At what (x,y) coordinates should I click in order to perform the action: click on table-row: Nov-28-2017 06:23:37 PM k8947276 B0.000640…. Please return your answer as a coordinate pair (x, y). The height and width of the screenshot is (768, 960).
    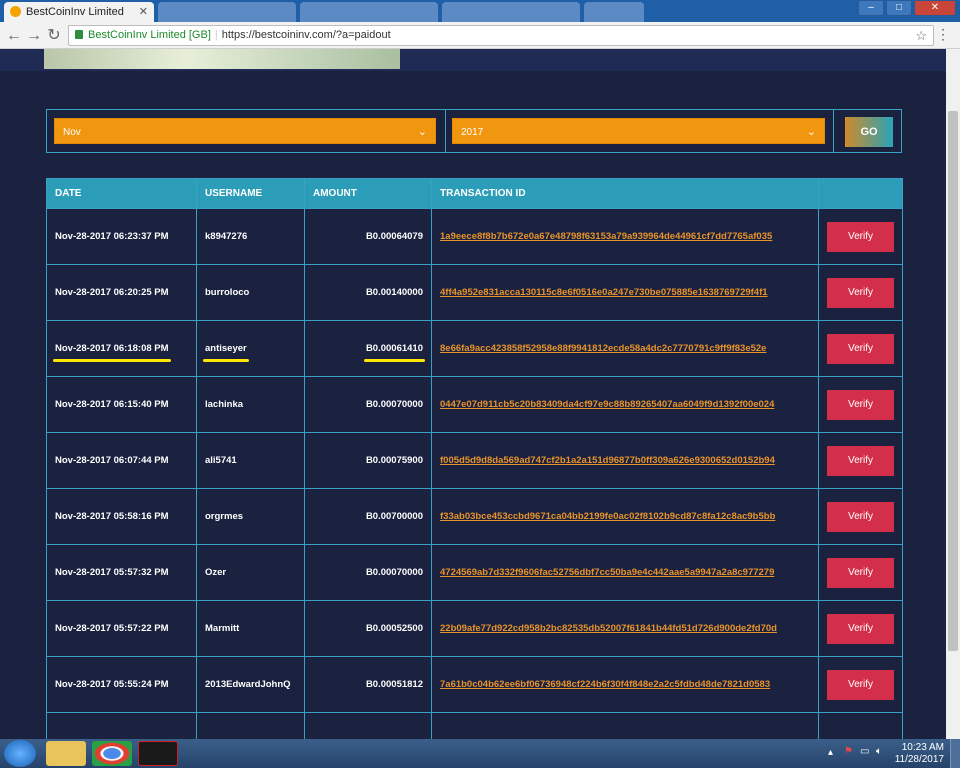
    Looking at the image, I should click on (474, 236).